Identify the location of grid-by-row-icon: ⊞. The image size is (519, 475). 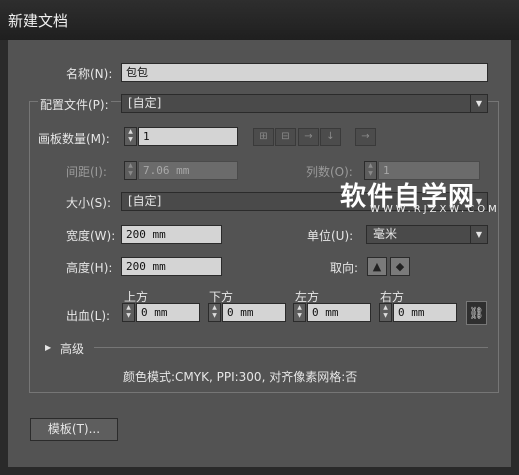
(263, 137).